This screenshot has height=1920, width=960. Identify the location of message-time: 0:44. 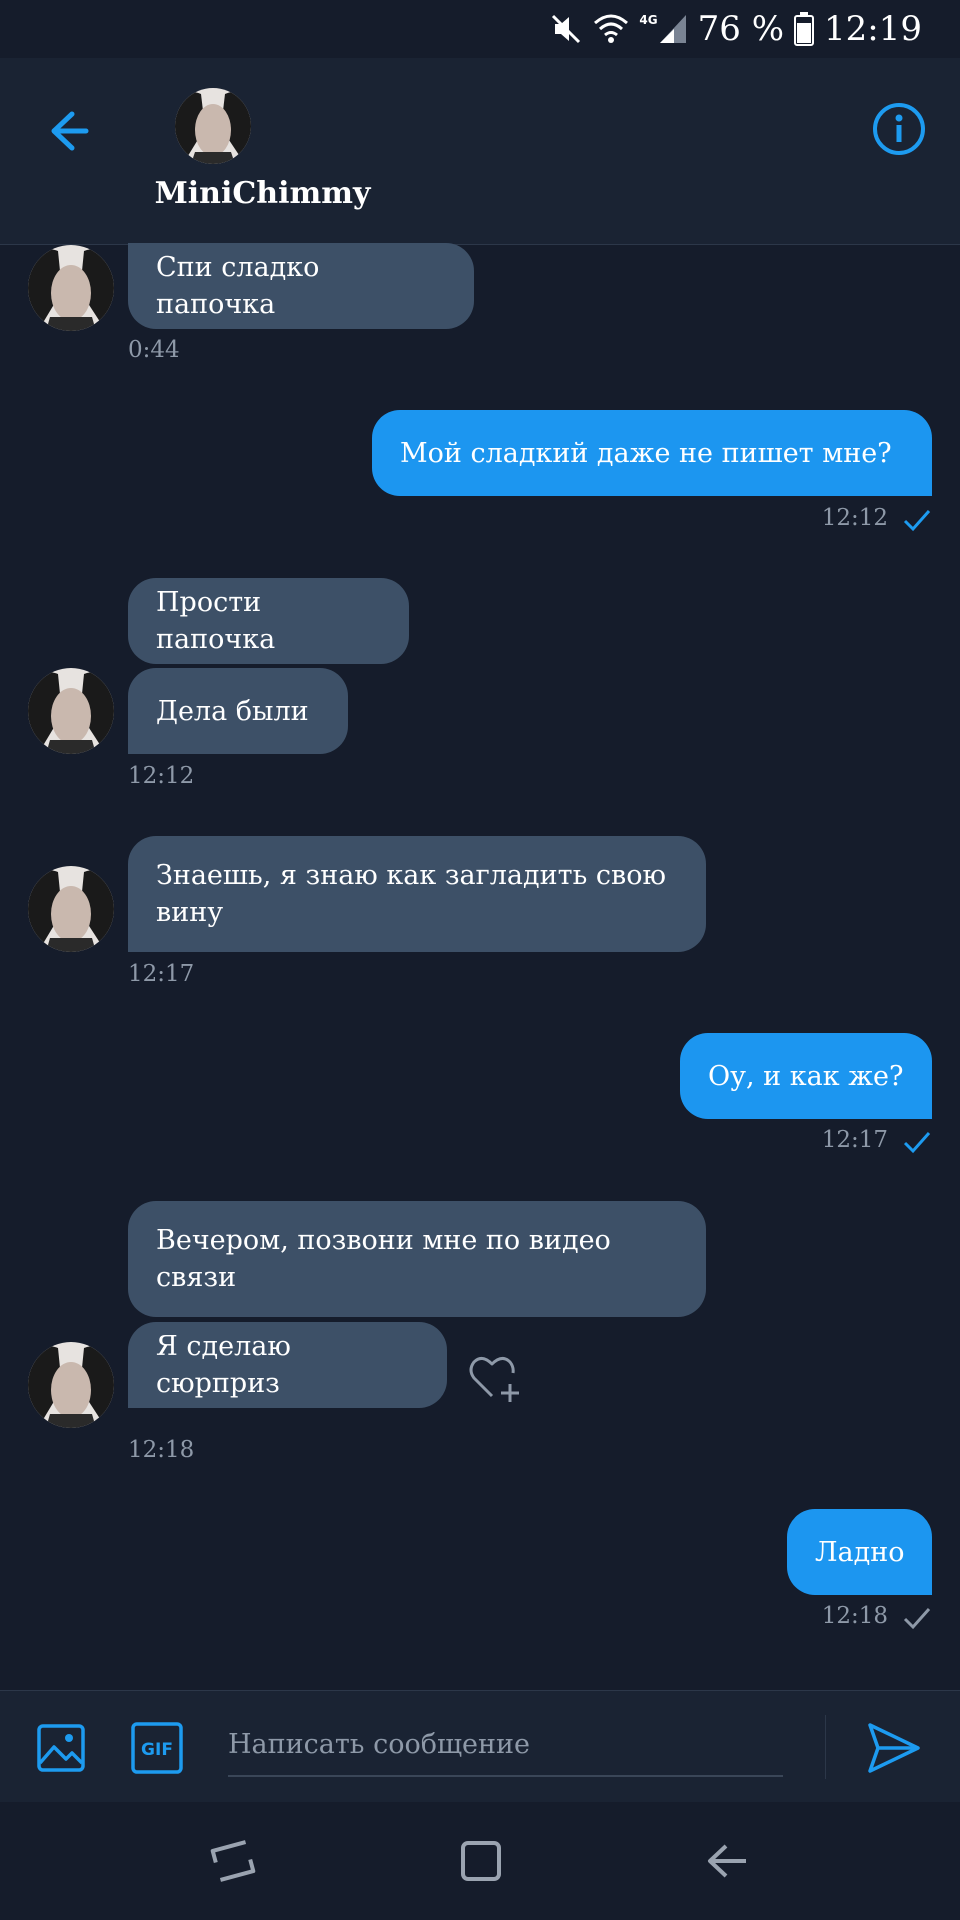
(154, 350).